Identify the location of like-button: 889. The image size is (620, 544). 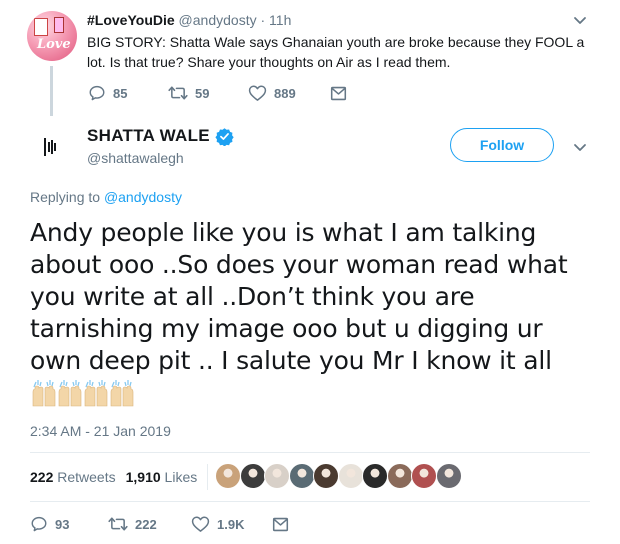
(272, 93).